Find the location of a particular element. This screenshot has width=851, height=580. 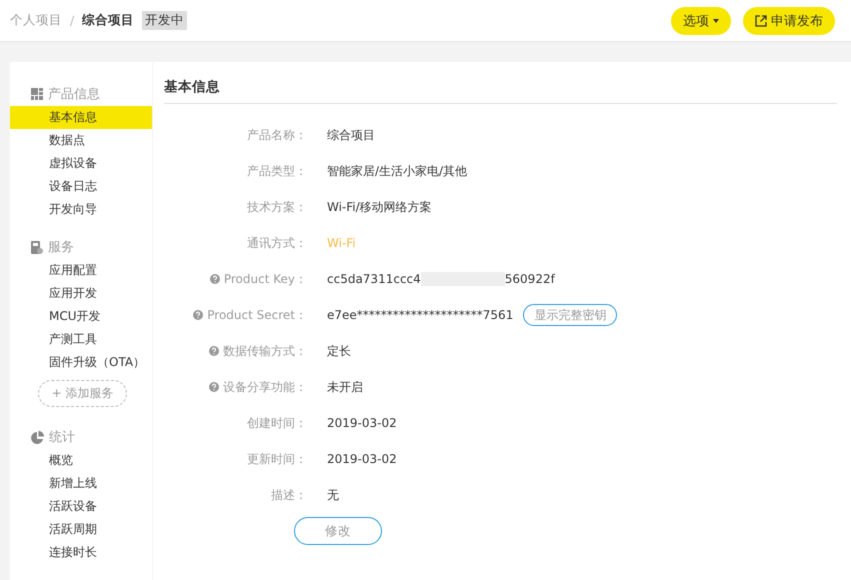

field-value: 无 is located at coordinates (333, 495).